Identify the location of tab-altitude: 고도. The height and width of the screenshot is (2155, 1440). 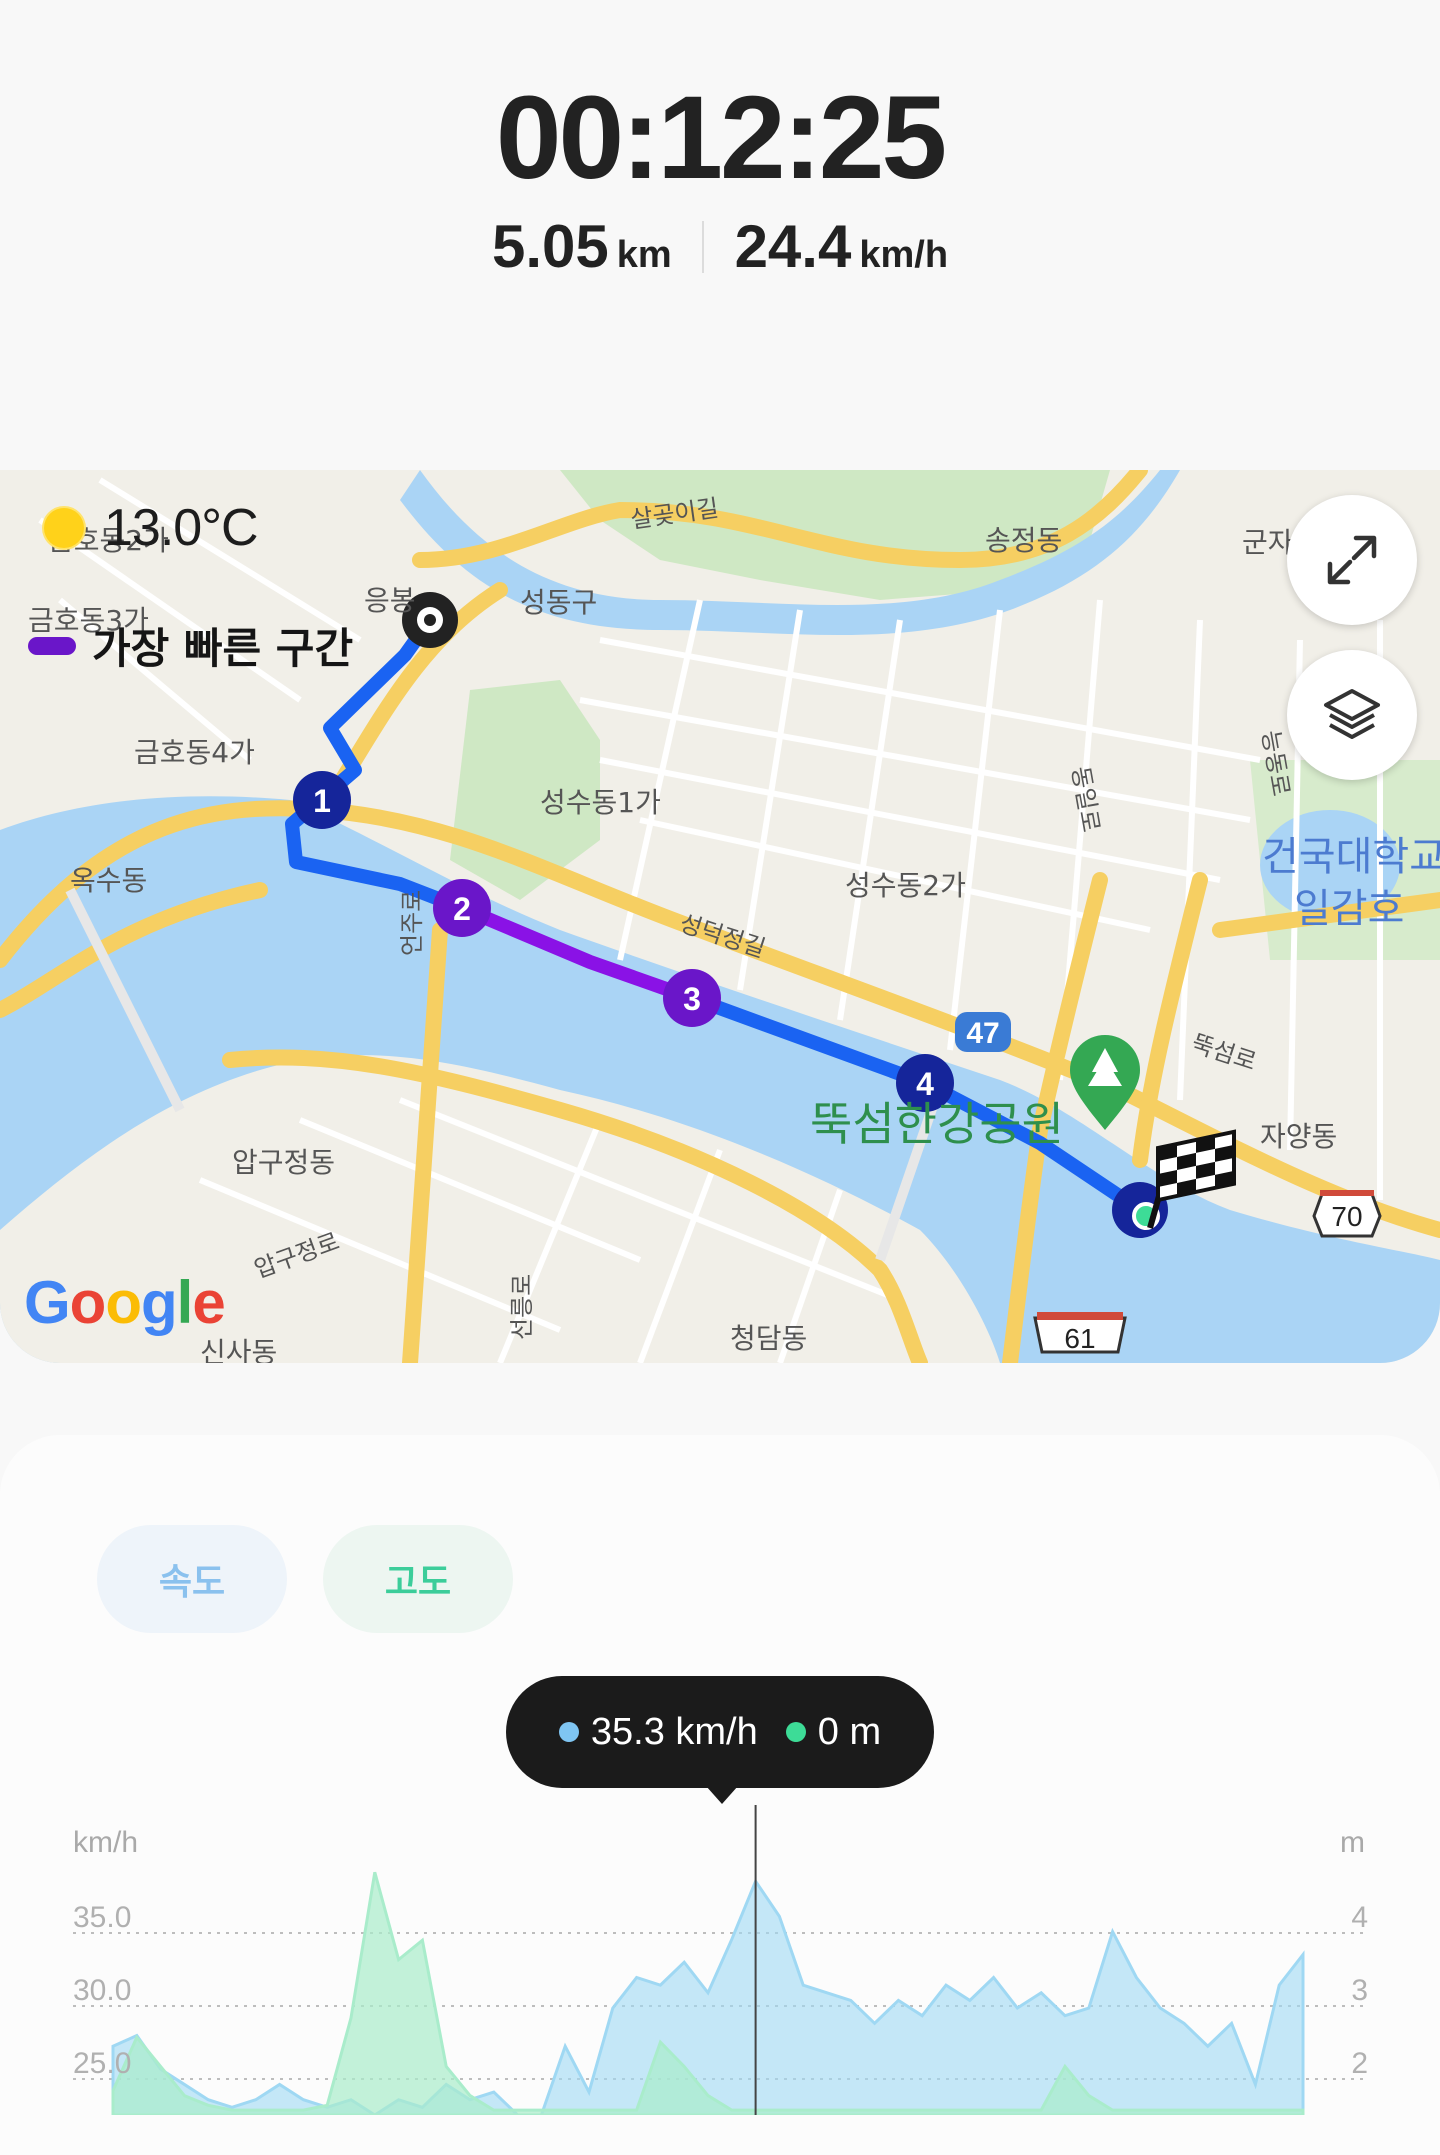
(418, 1579).